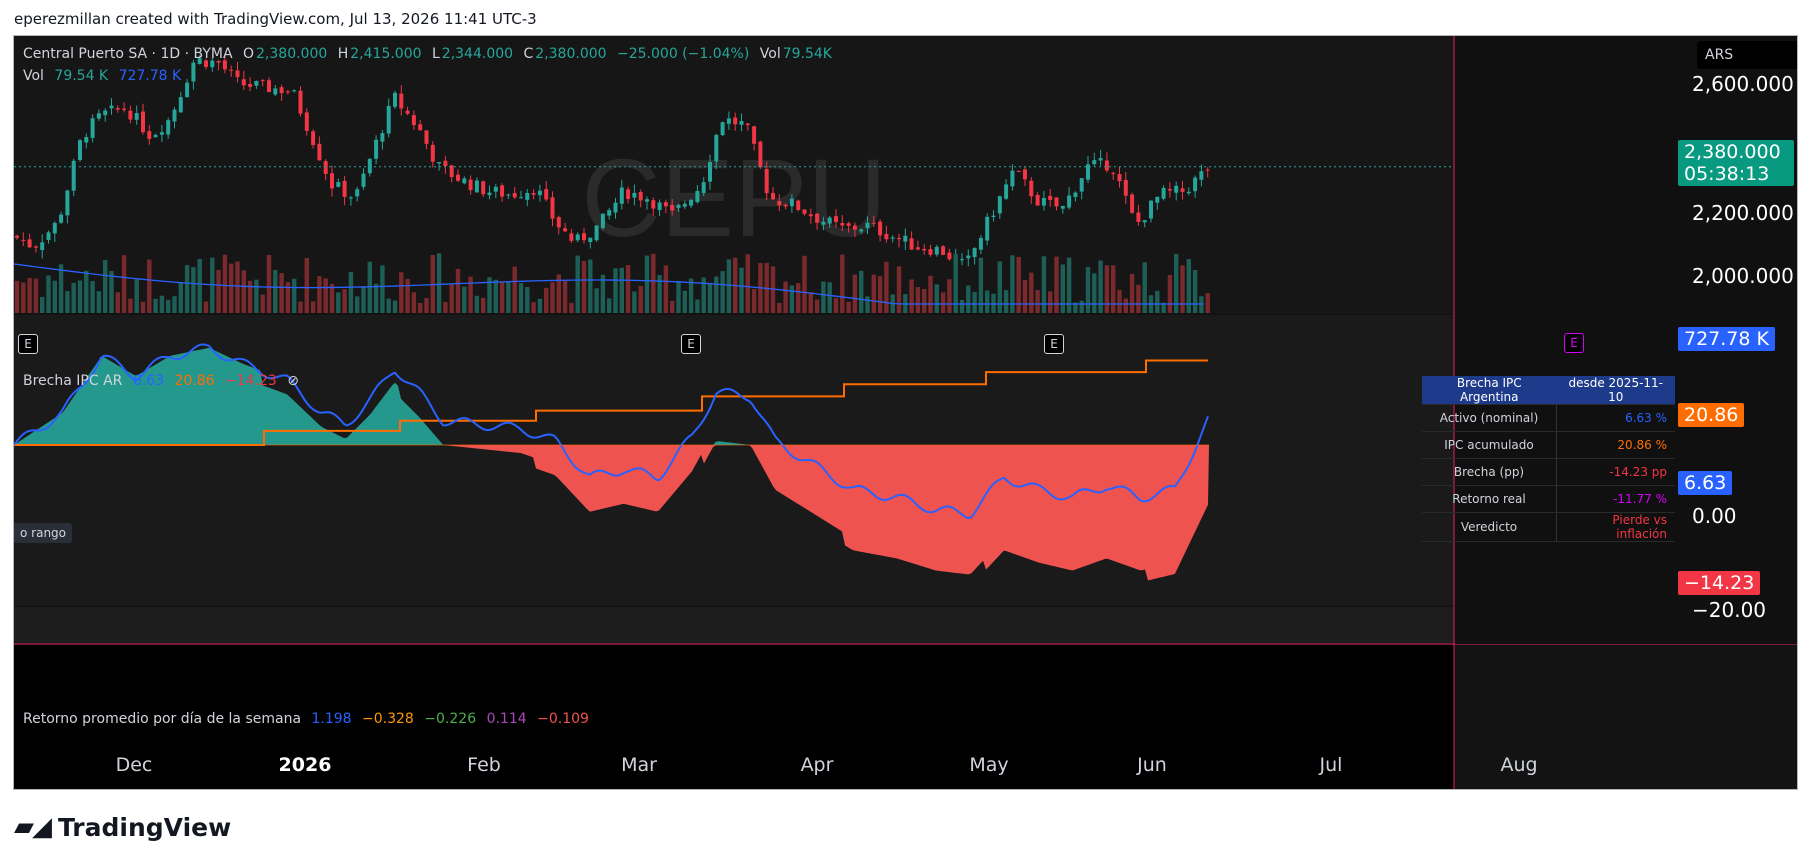 The height and width of the screenshot is (867, 1809). What do you see at coordinates (162, 719) in the screenshot?
I see `weekday-name: Retorno promedio por día de la semana` at bounding box center [162, 719].